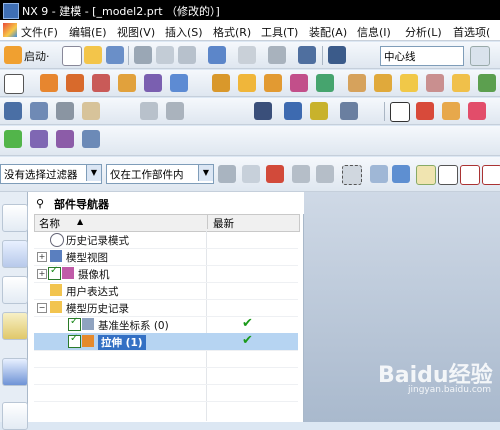  I want to click on menu-analysis: 分析(L), so click(423, 32).